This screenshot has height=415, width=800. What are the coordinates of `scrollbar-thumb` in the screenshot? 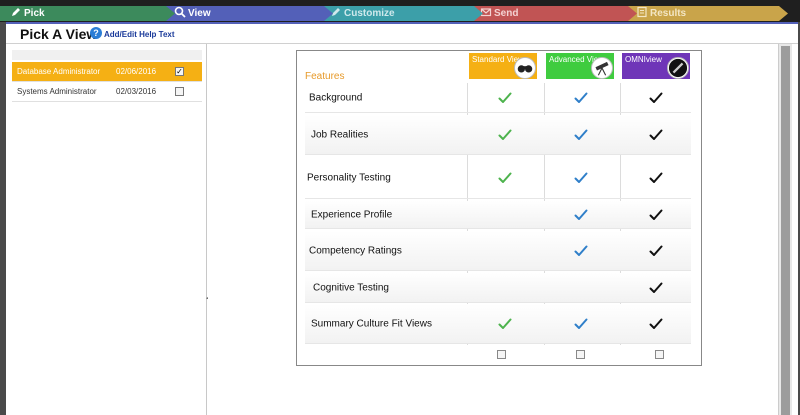 It's located at (785, 230).